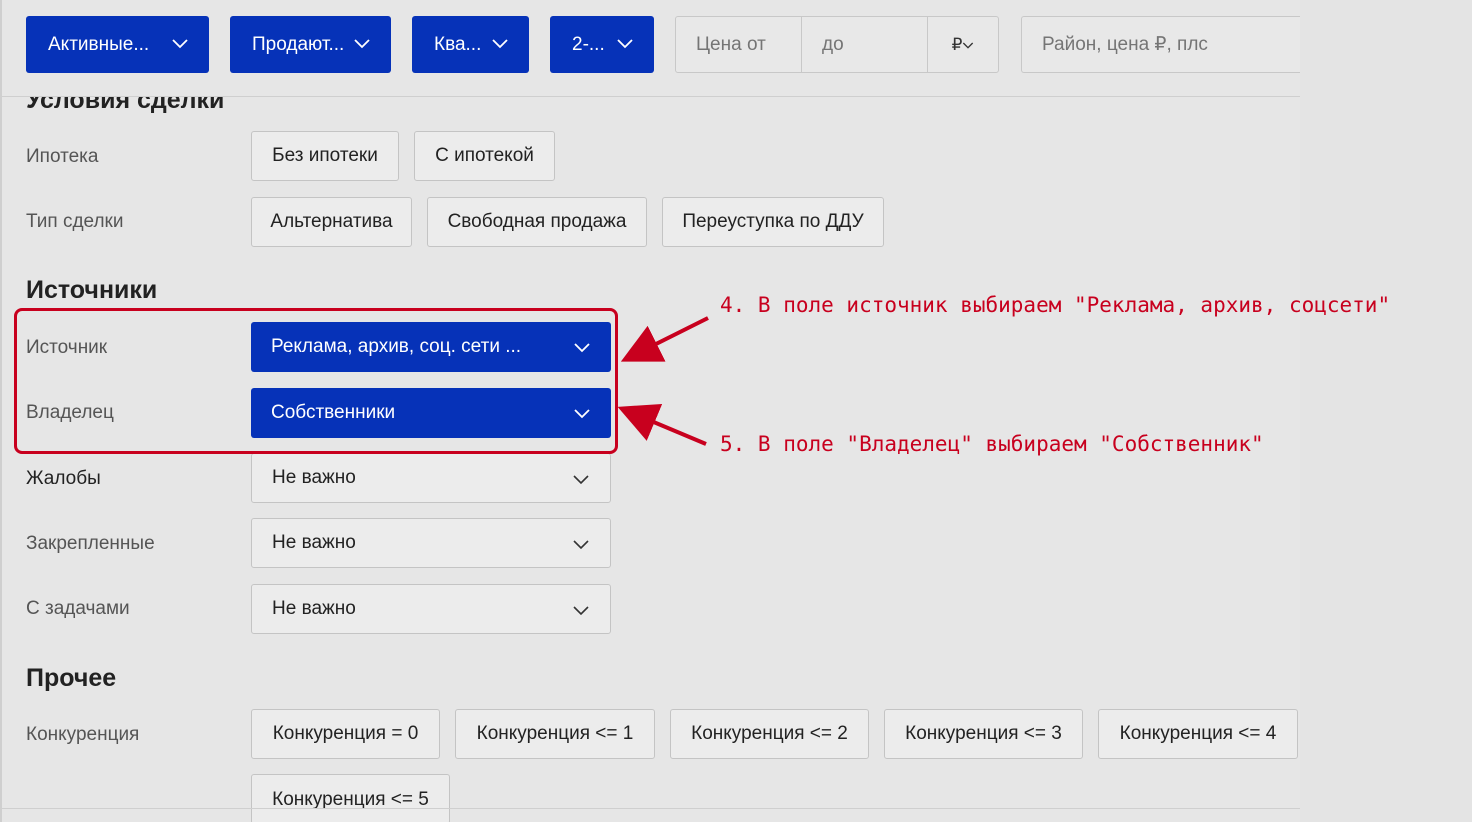  Describe the element at coordinates (664, 339) in the screenshot. I see `arrow-to-source` at that location.